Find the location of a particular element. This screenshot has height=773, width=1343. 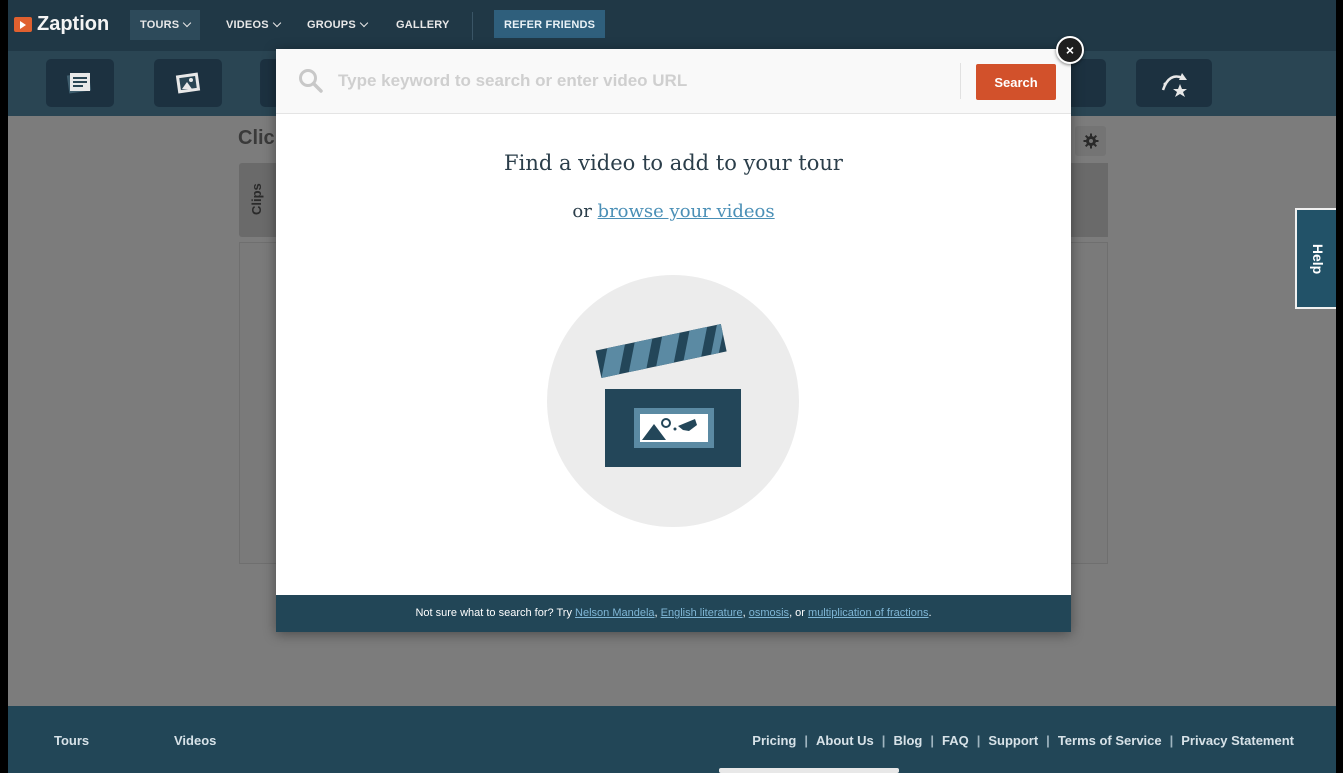

refer-friends-button: REFER FRIENDS is located at coordinates (550, 24).